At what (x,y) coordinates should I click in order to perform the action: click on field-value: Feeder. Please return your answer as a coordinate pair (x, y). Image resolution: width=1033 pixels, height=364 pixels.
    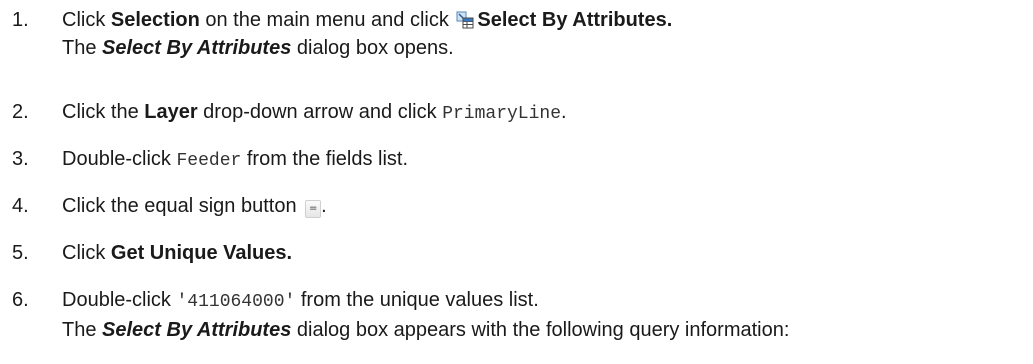
    Looking at the image, I should click on (209, 161).